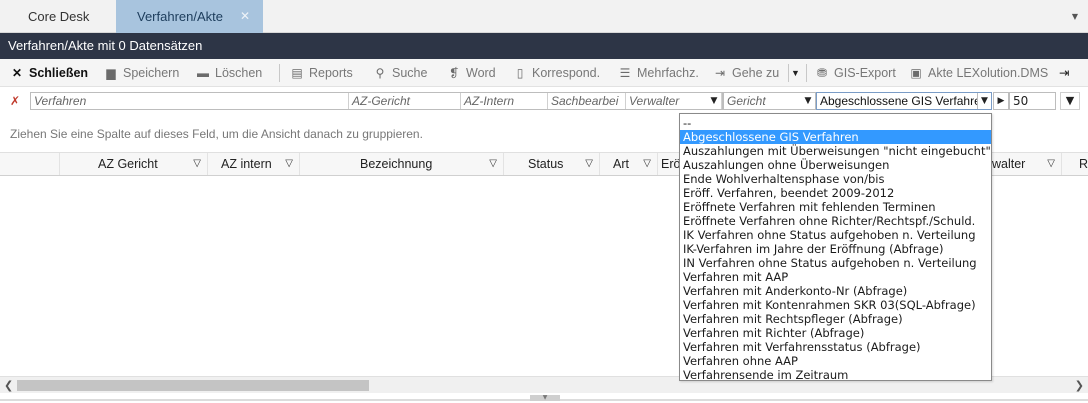 The height and width of the screenshot is (403, 1088). Describe the element at coordinates (835, 333) in the screenshot. I see `dropdown-option: Verfahren mit Richter (Abfrage)` at that location.